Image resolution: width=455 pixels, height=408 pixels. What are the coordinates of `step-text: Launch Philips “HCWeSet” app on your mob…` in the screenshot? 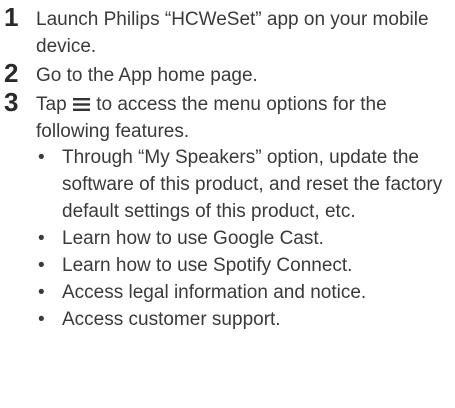 It's located at (232, 33).